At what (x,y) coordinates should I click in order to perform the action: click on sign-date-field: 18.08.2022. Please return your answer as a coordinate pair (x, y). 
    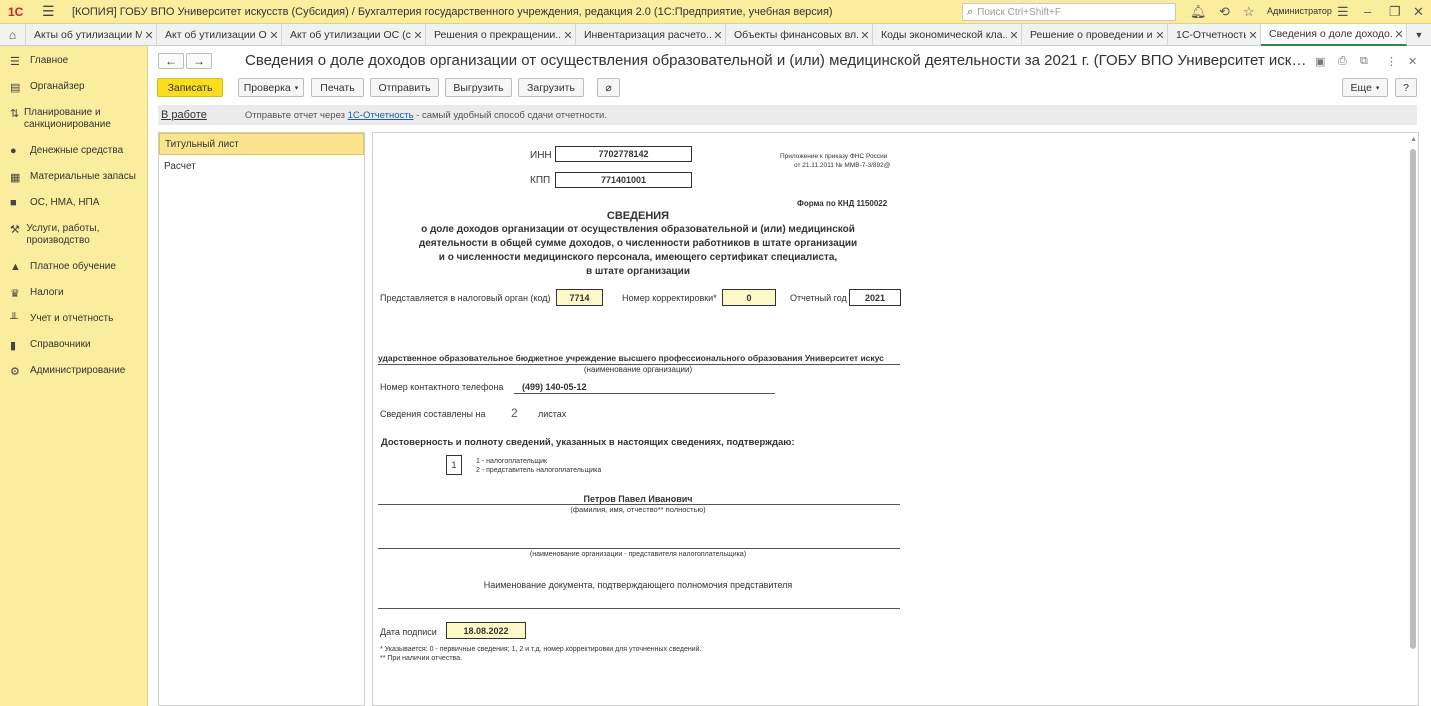
    Looking at the image, I should click on (486, 630).